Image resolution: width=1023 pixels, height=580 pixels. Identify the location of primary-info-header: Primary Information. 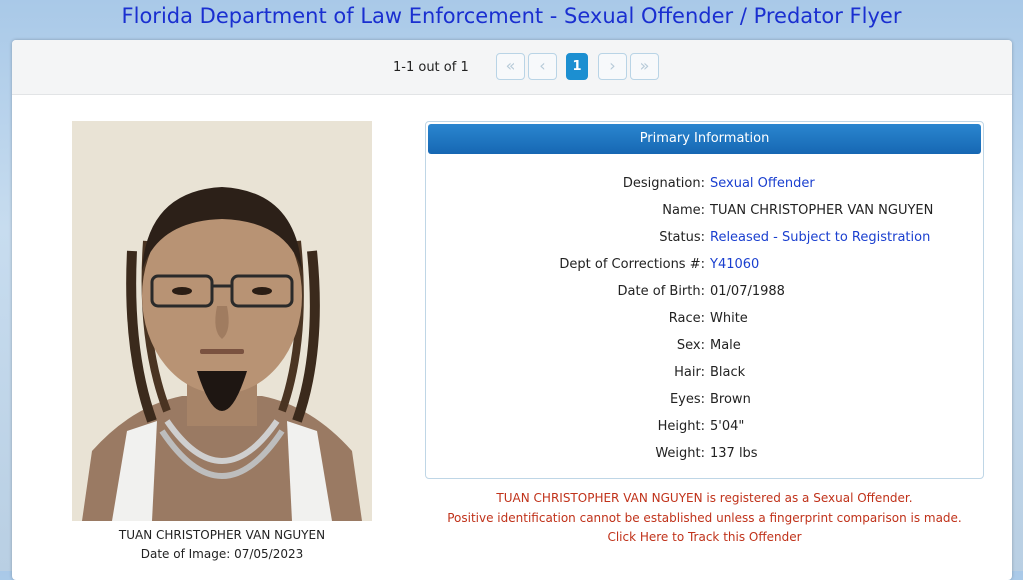
(704, 139).